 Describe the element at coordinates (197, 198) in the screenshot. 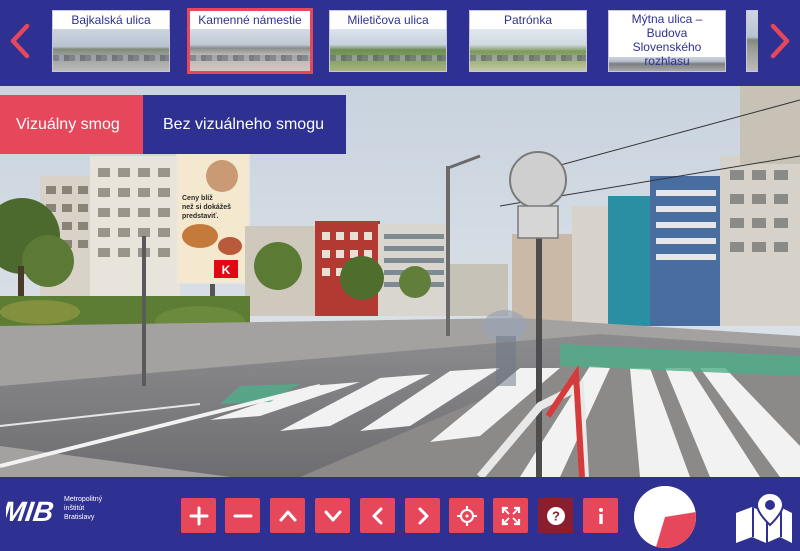

I see `billboard-line-1: Ceny blíž` at that location.